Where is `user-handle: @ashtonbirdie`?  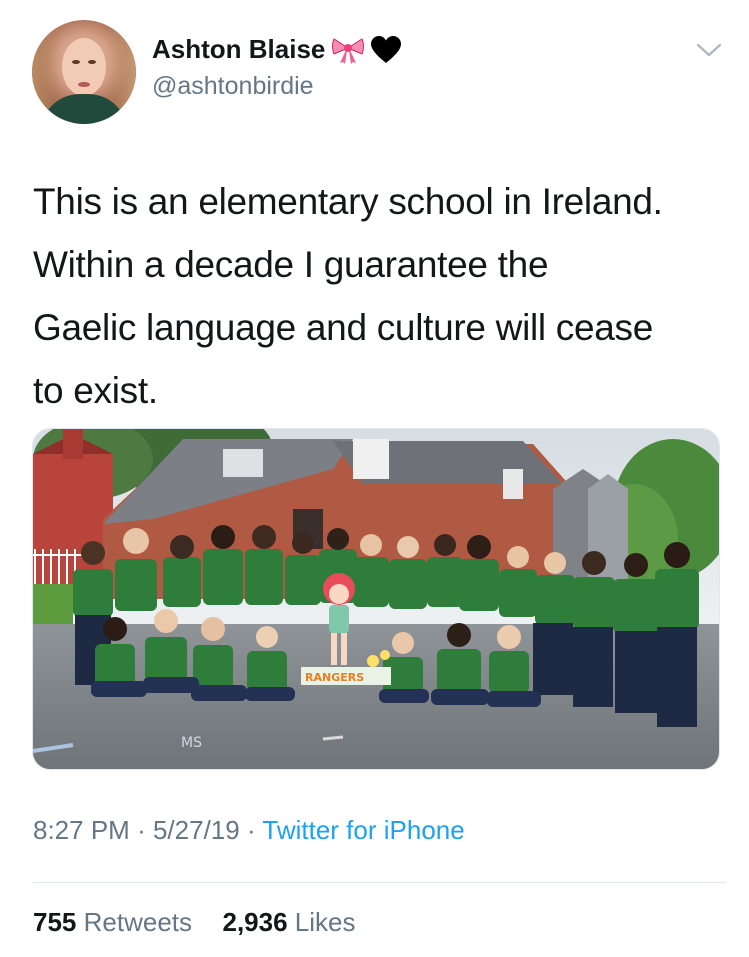
user-handle: @ashtonbirdie is located at coordinates (233, 86).